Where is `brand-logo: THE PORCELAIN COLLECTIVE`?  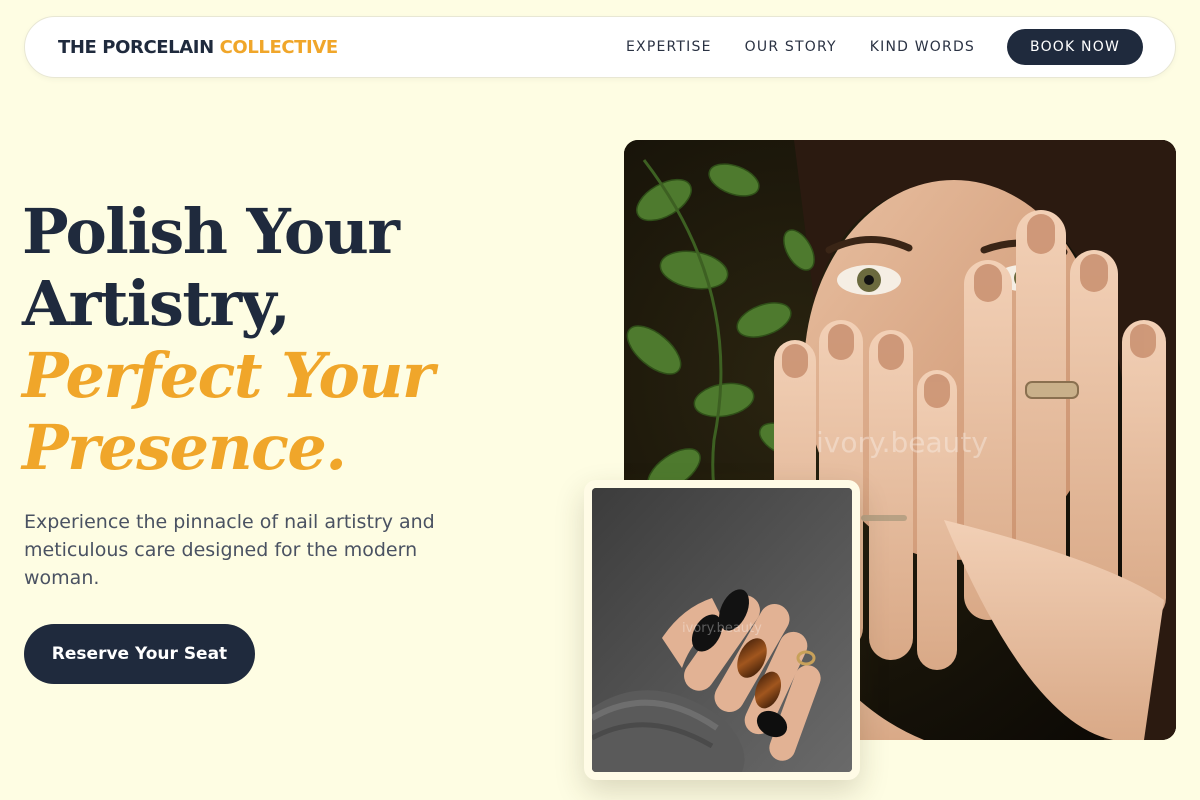
brand-logo: THE PORCELAIN COLLECTIVE is located at coordinates (198, 47).